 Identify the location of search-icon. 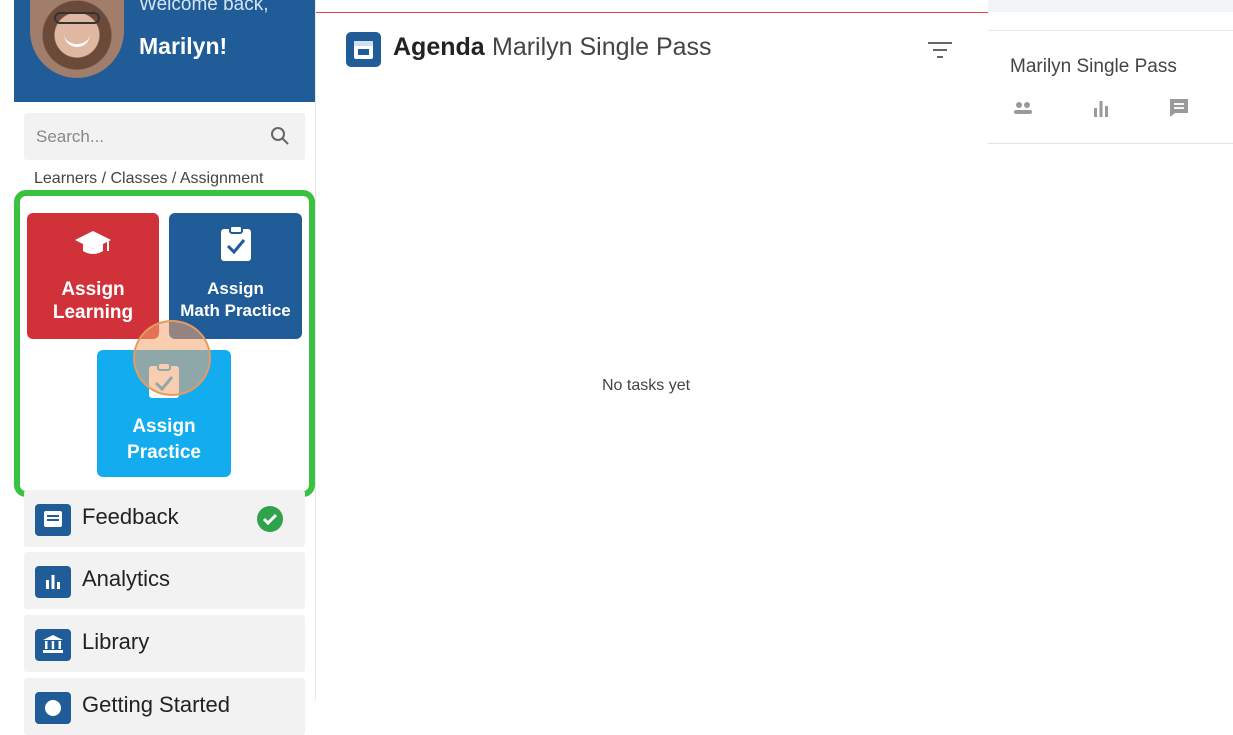
(280, 136).